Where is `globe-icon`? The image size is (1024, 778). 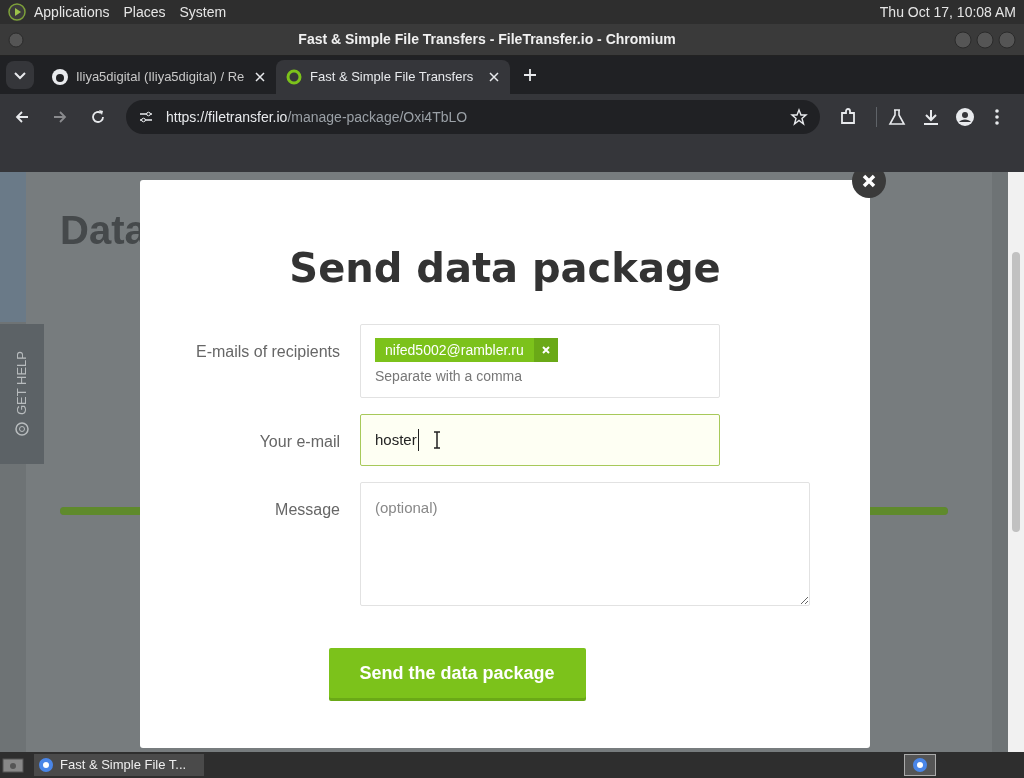 globe-icon is located at coordinates (46, 765).